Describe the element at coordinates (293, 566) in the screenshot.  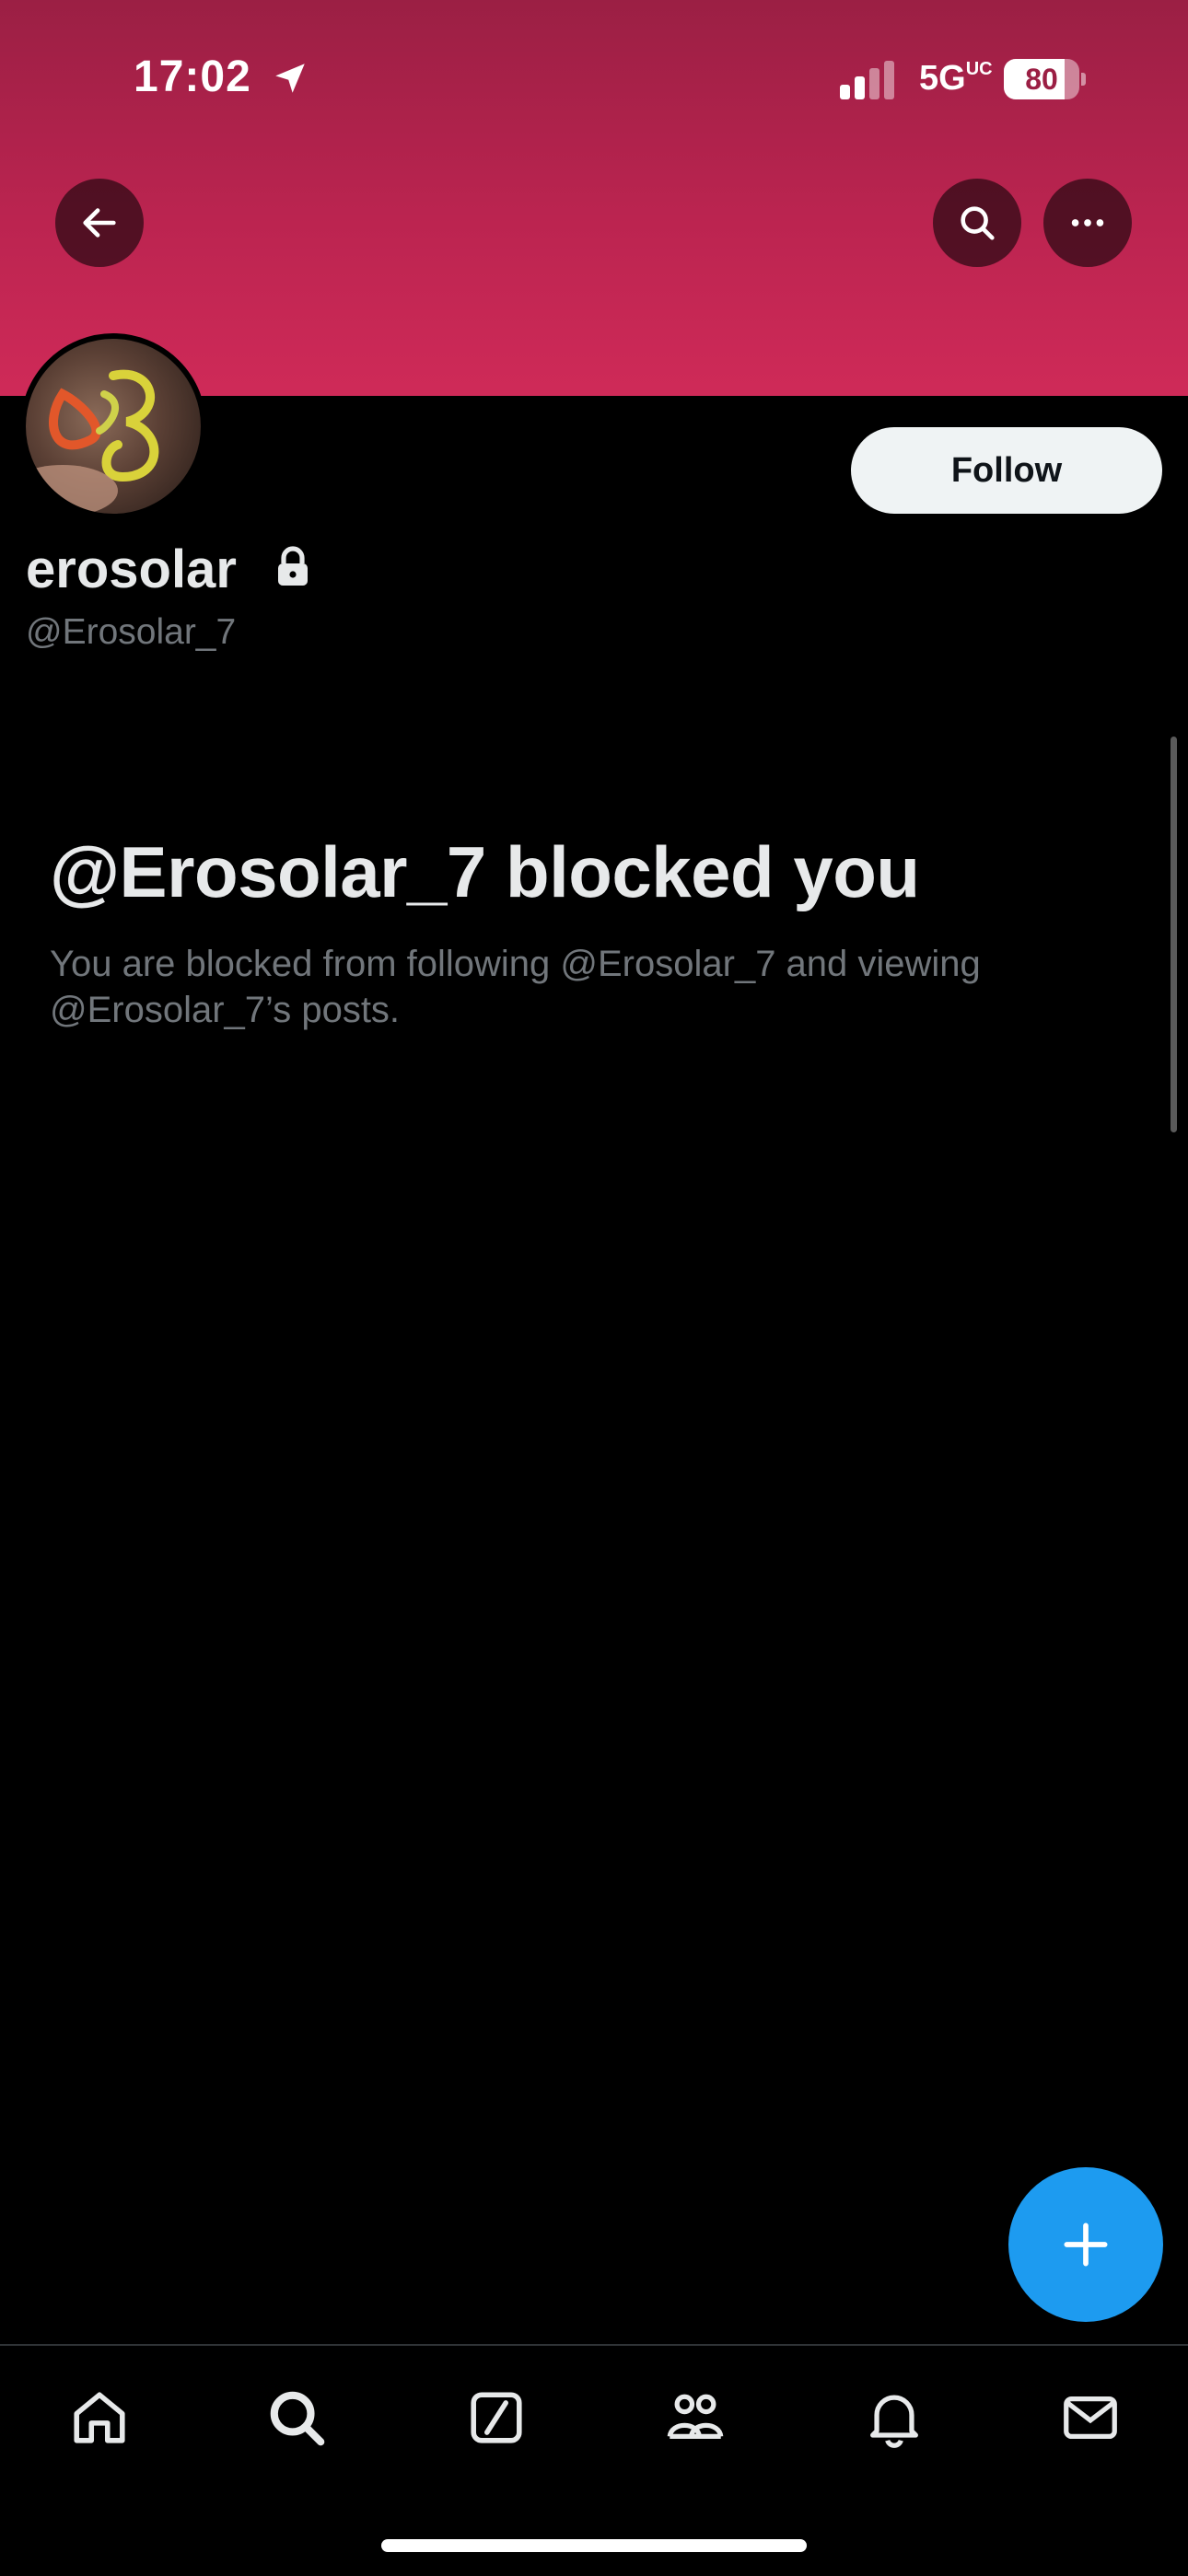
I see `lock-icon` at that location.